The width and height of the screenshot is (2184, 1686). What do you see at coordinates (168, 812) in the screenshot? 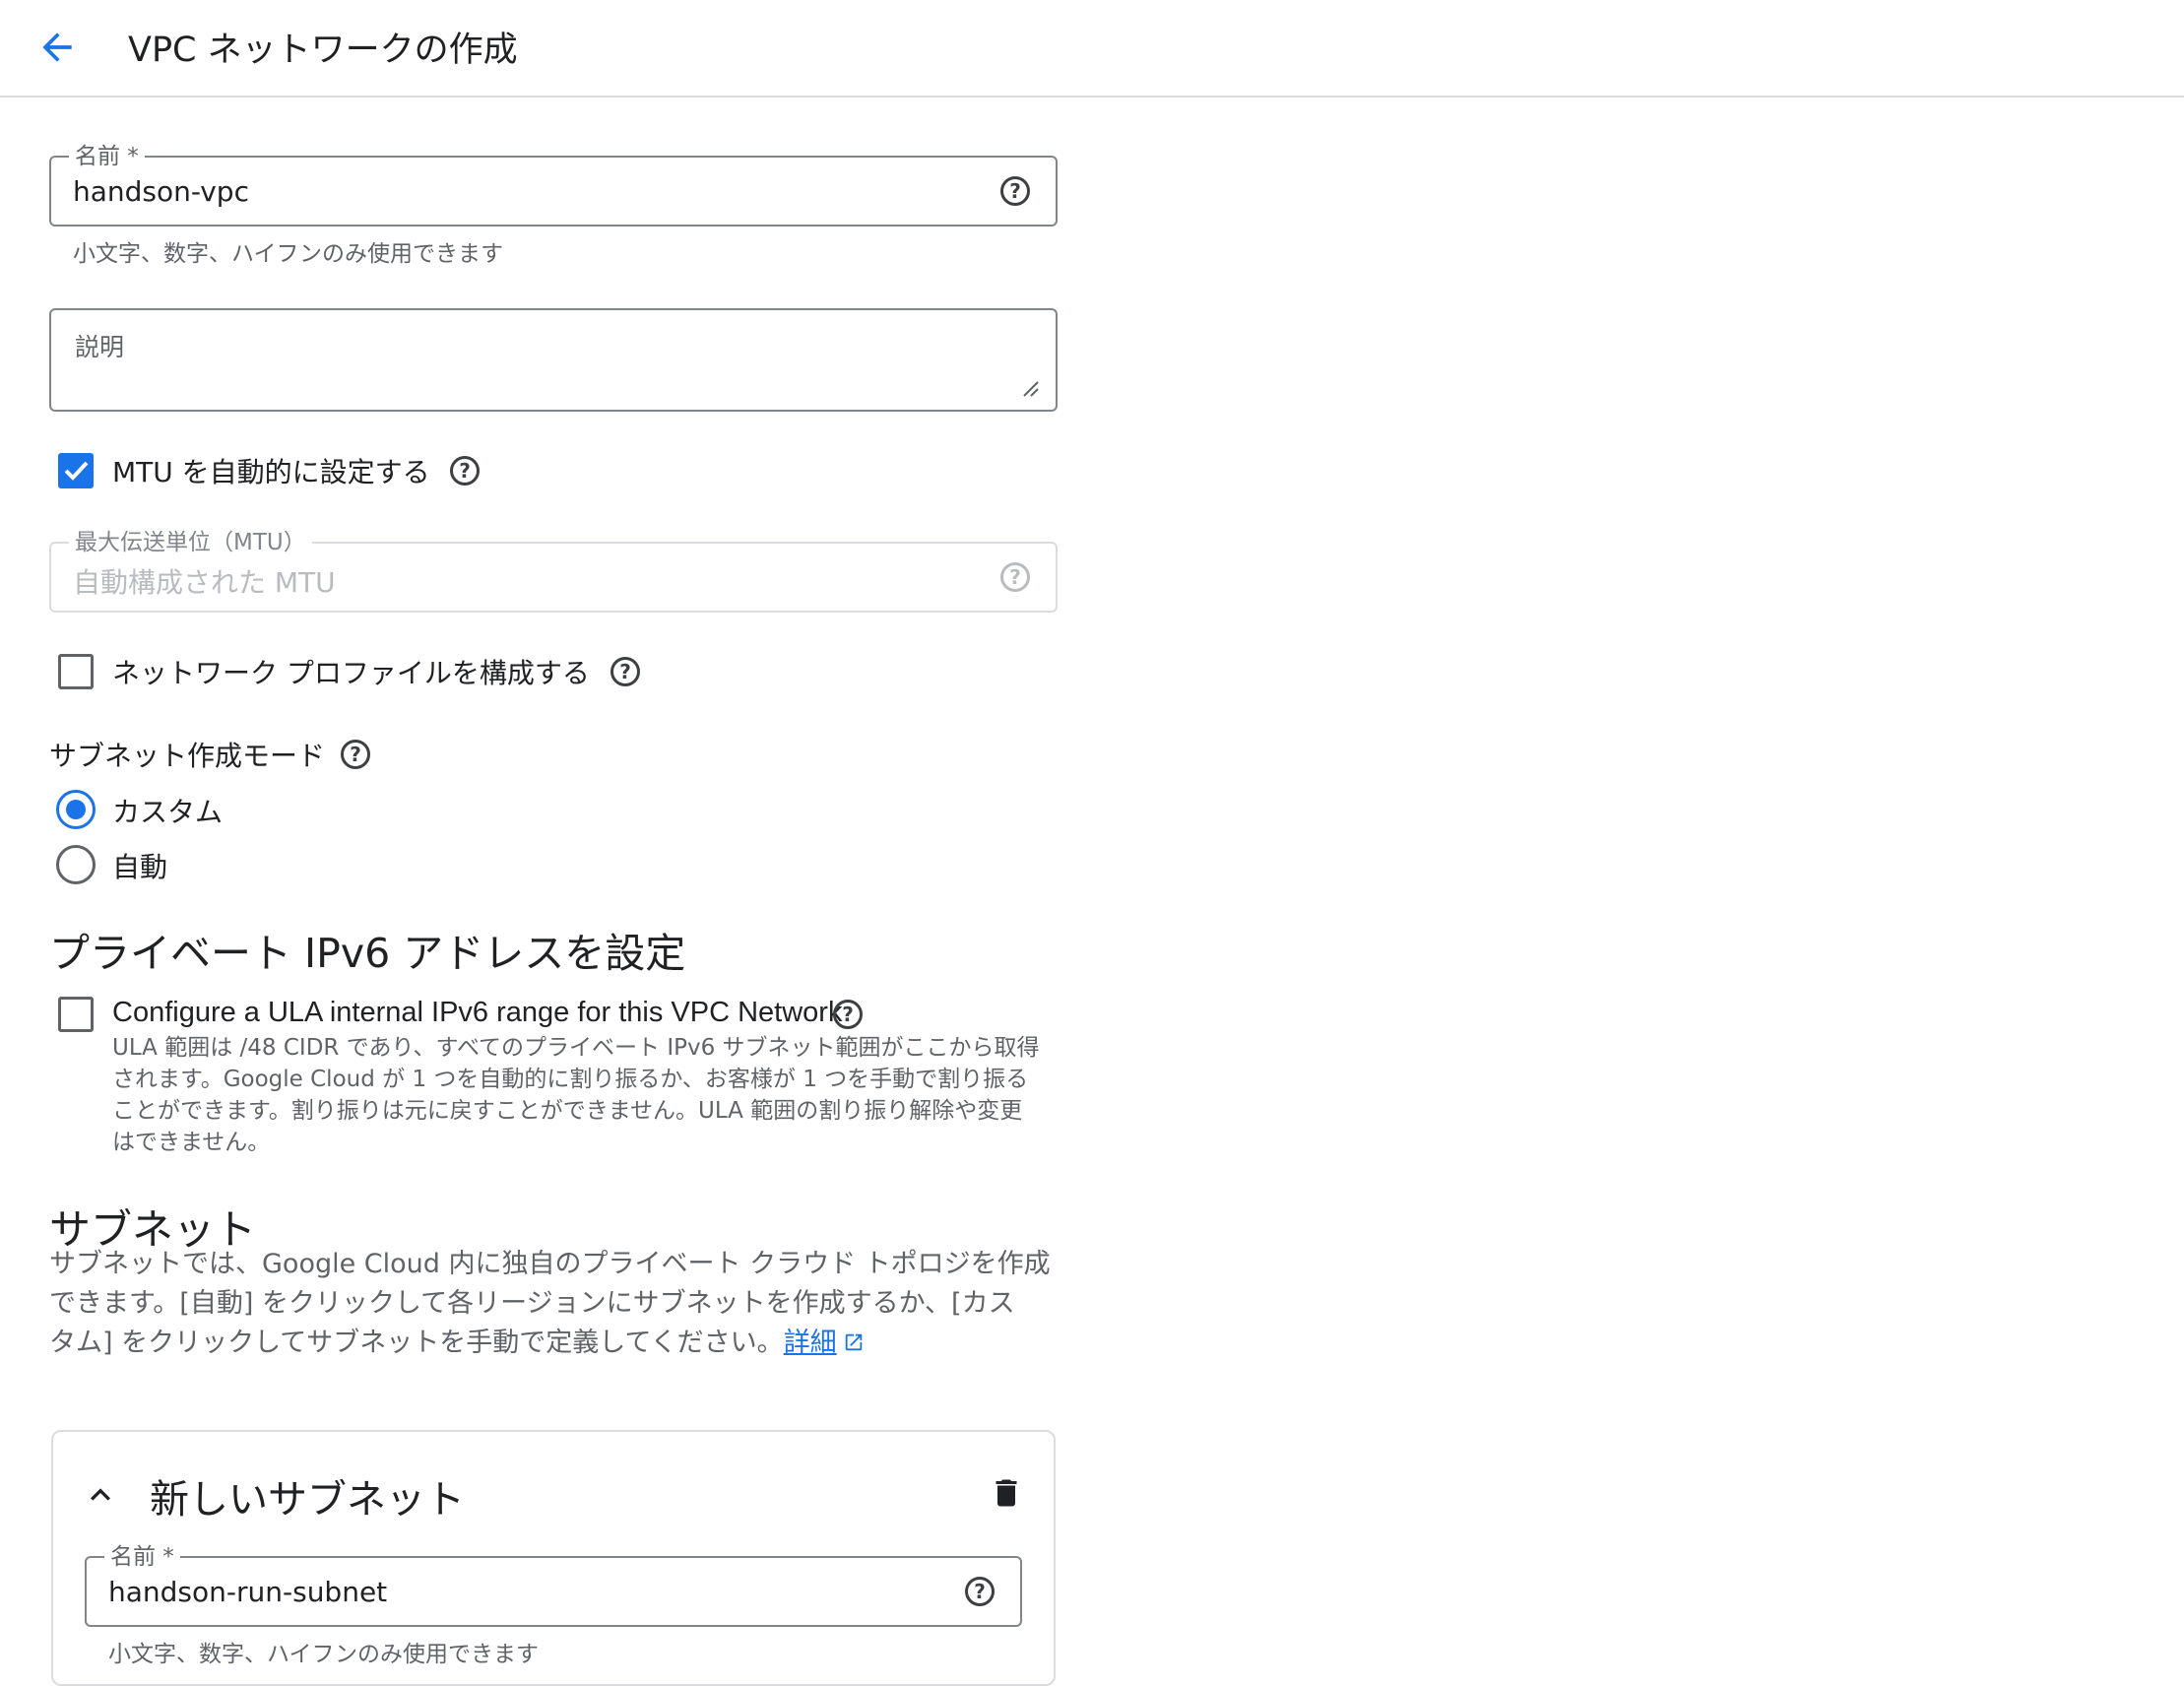
I see `subnet-mode-custom-label: カスタム` at bounding box center [168, 812].